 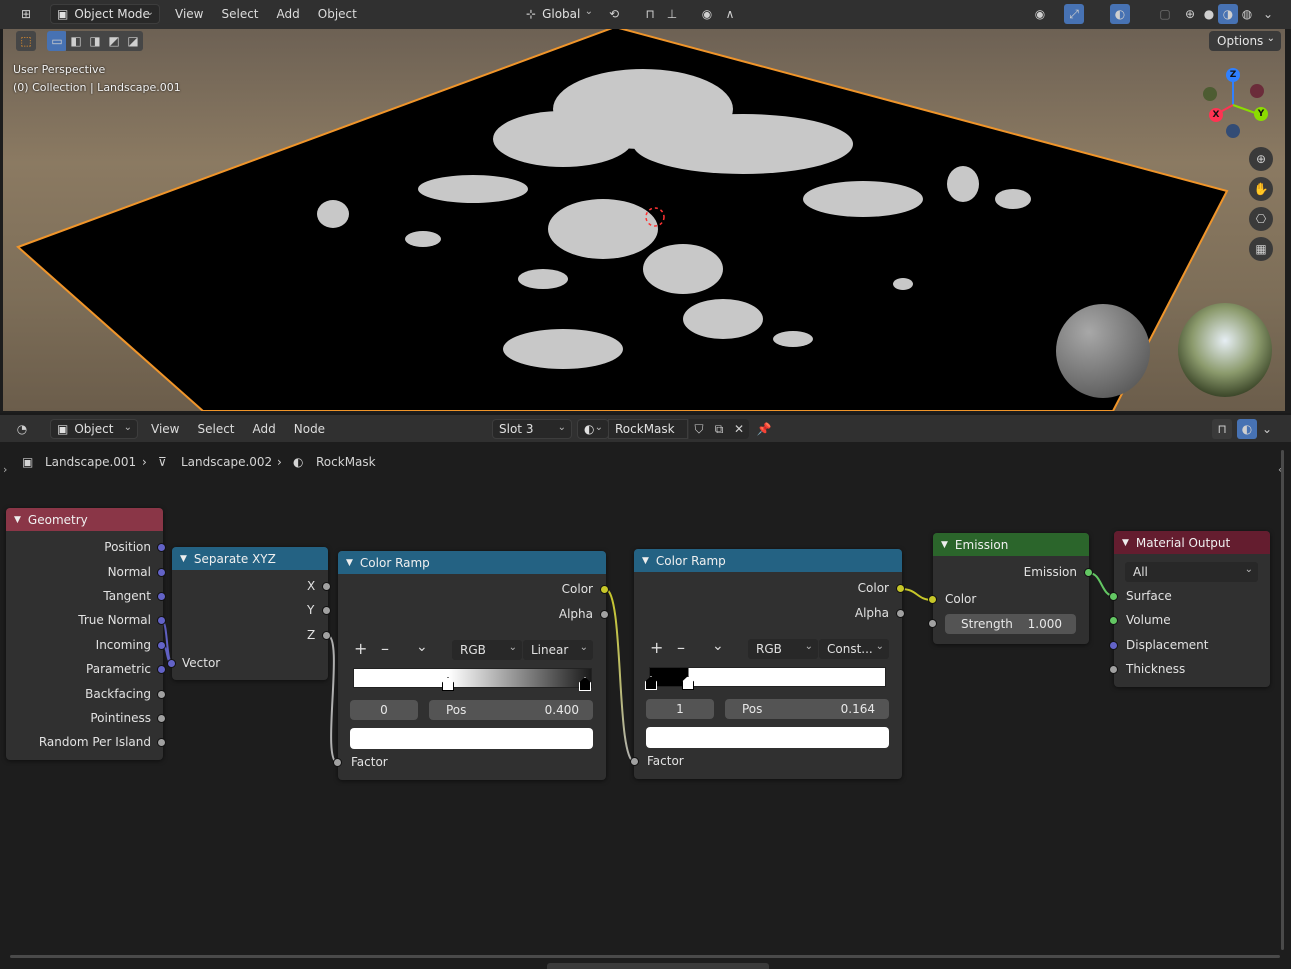 I want to click on material-browse-dropdown: ◐ ⌄, so click(x=593, y=429).